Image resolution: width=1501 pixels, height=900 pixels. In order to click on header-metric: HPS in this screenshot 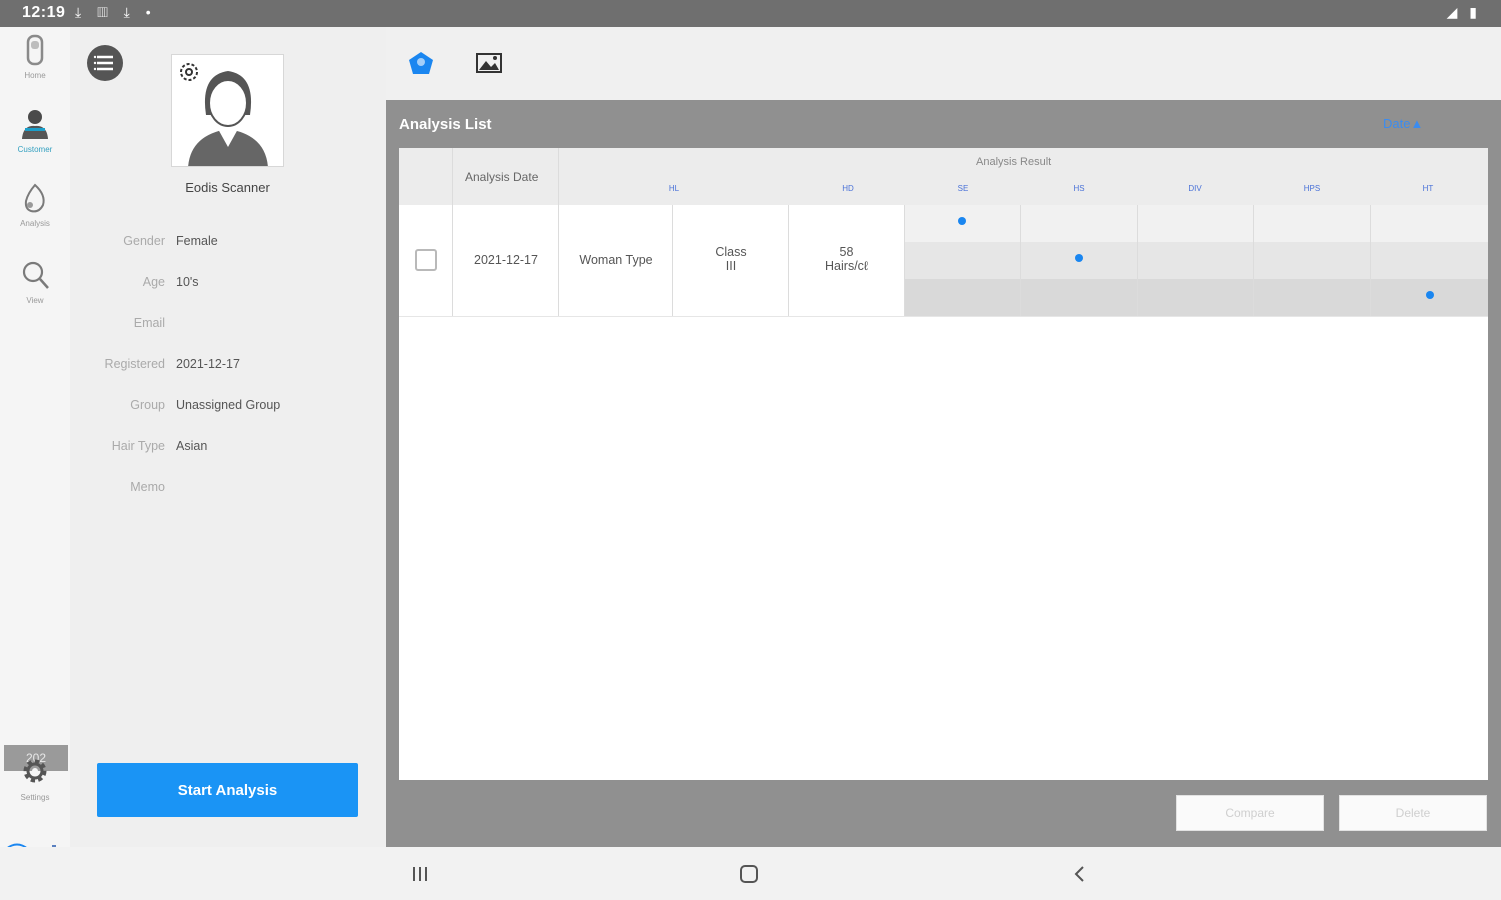, I will do `click(1312, 188)`.